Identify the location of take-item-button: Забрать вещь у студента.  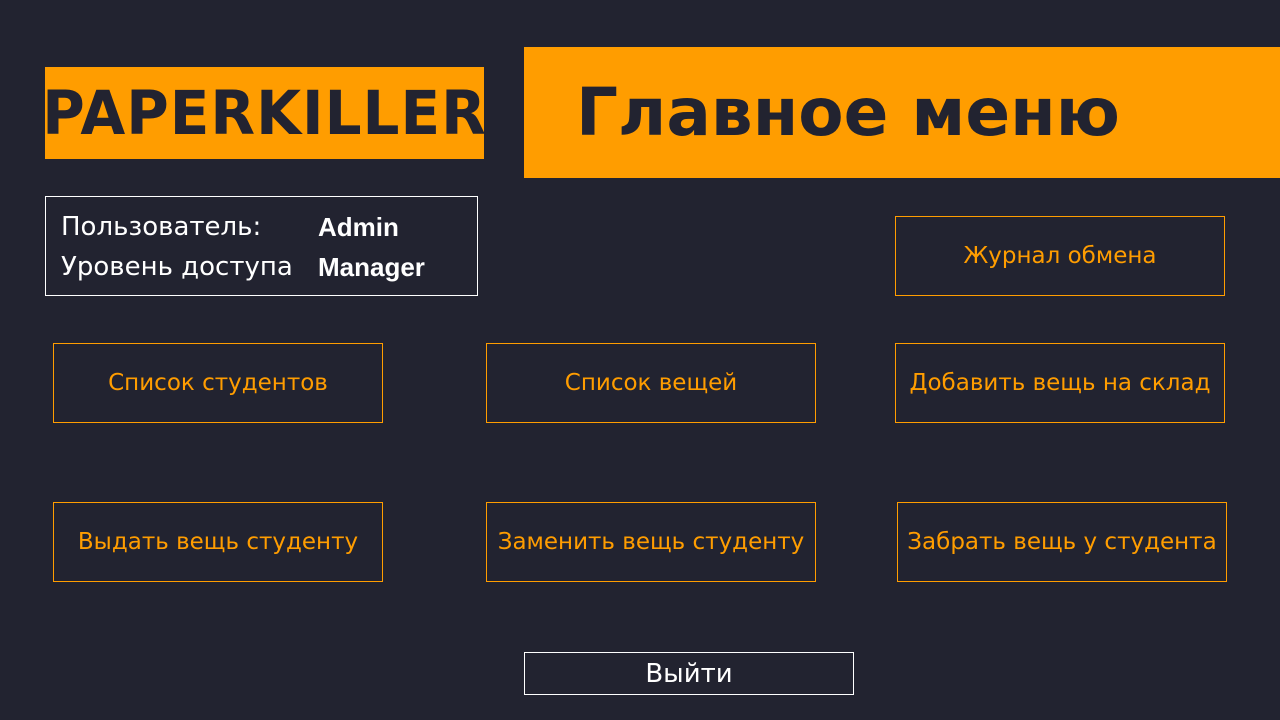
(1062, 542).